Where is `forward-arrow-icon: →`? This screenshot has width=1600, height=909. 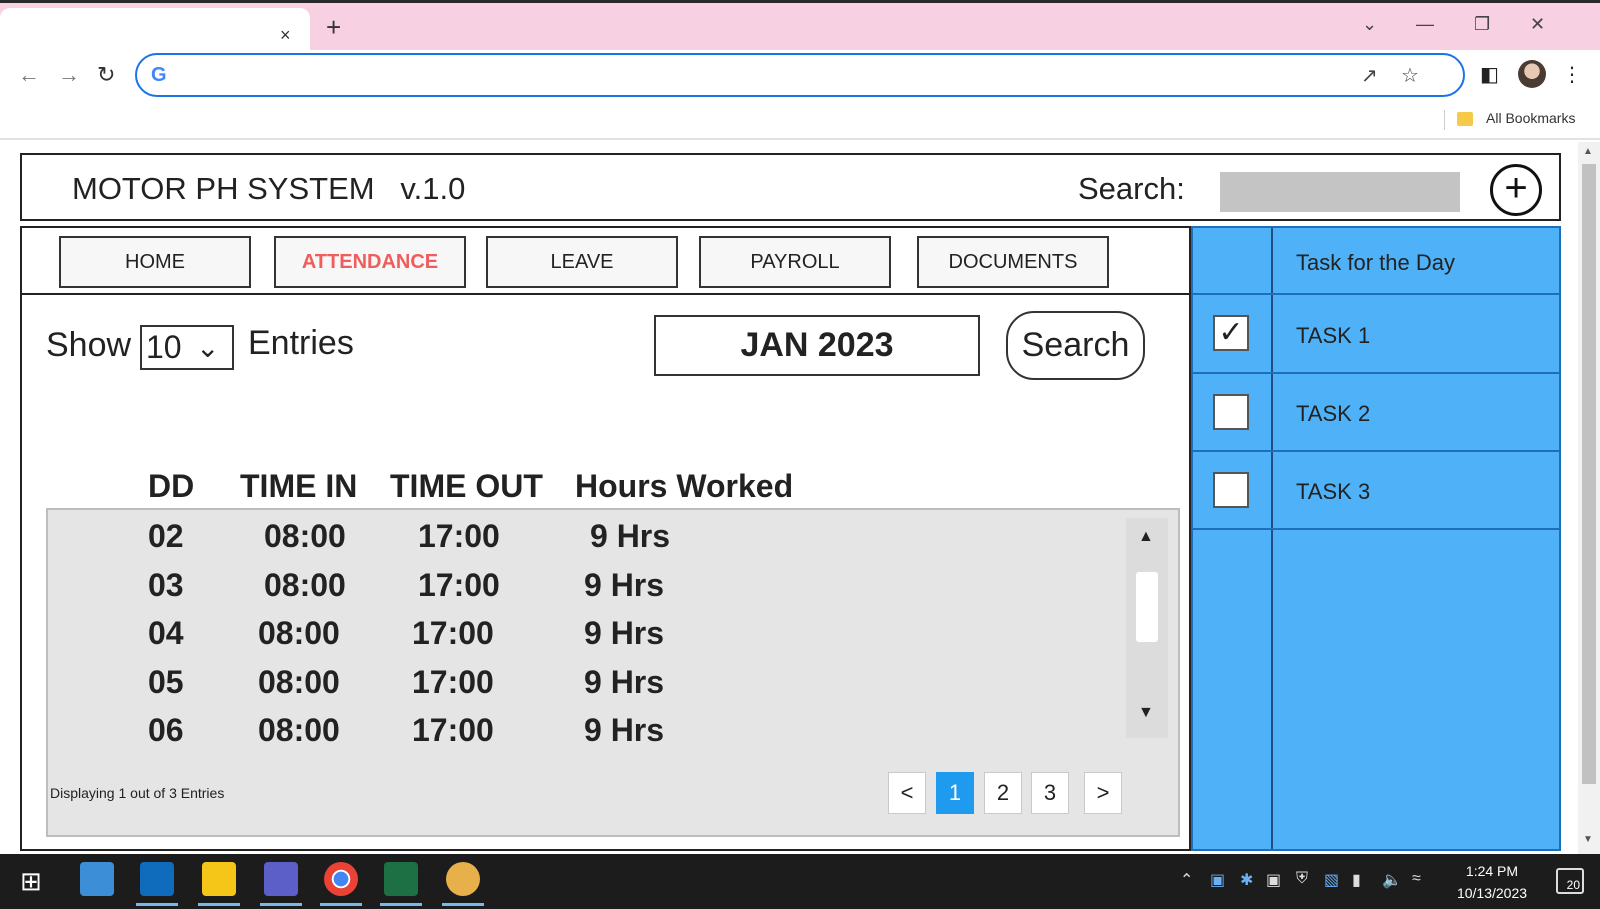 forward-arrow-icon: → is located at coordinates (69, 75).